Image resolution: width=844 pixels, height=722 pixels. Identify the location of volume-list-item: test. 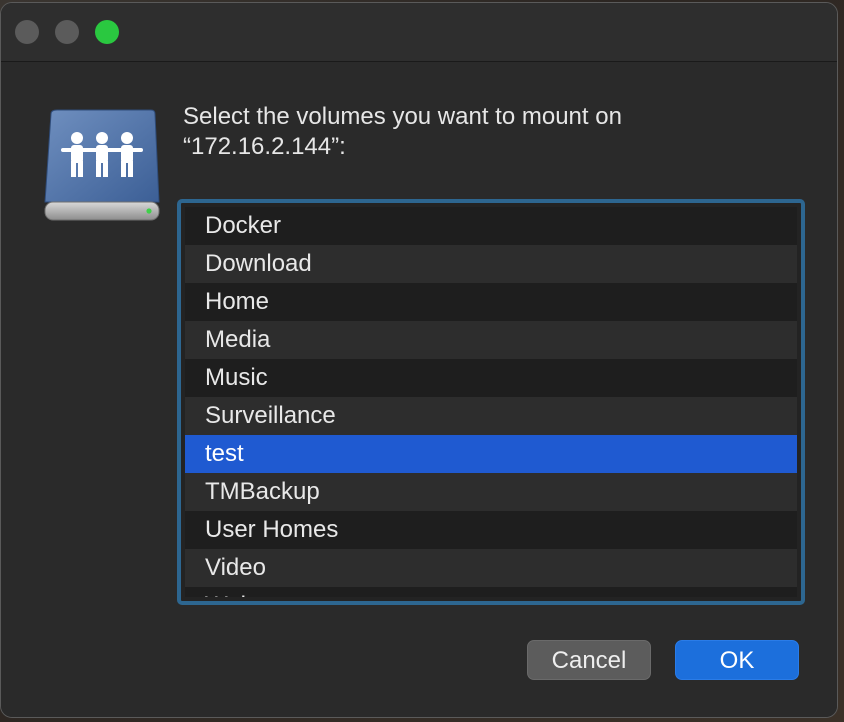
(491, 454).